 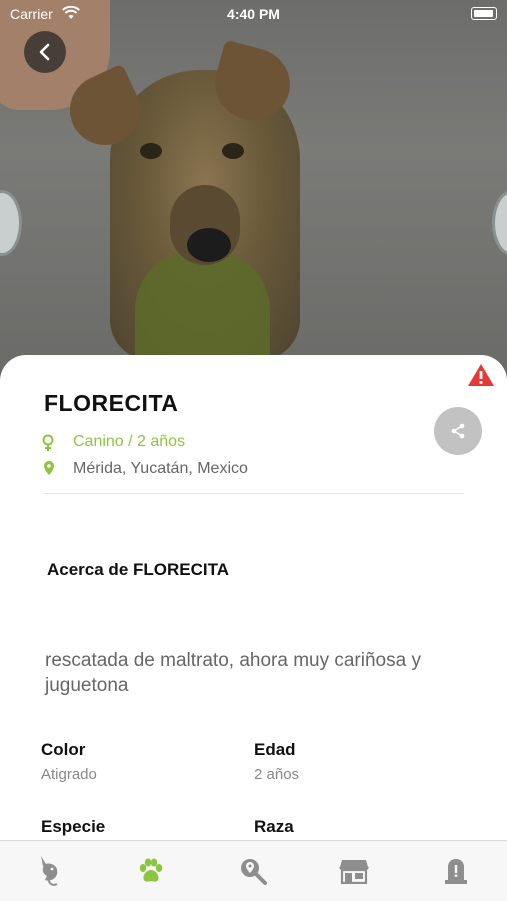 I want to click on dog-eye-left, so click(x=151, y=151).